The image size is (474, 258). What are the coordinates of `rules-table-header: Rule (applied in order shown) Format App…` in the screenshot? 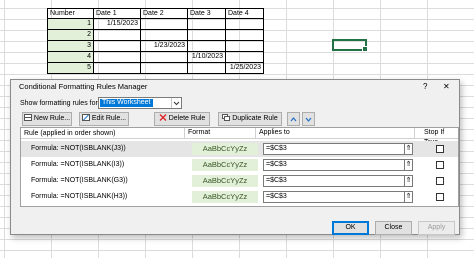 It's located at (239, 137).